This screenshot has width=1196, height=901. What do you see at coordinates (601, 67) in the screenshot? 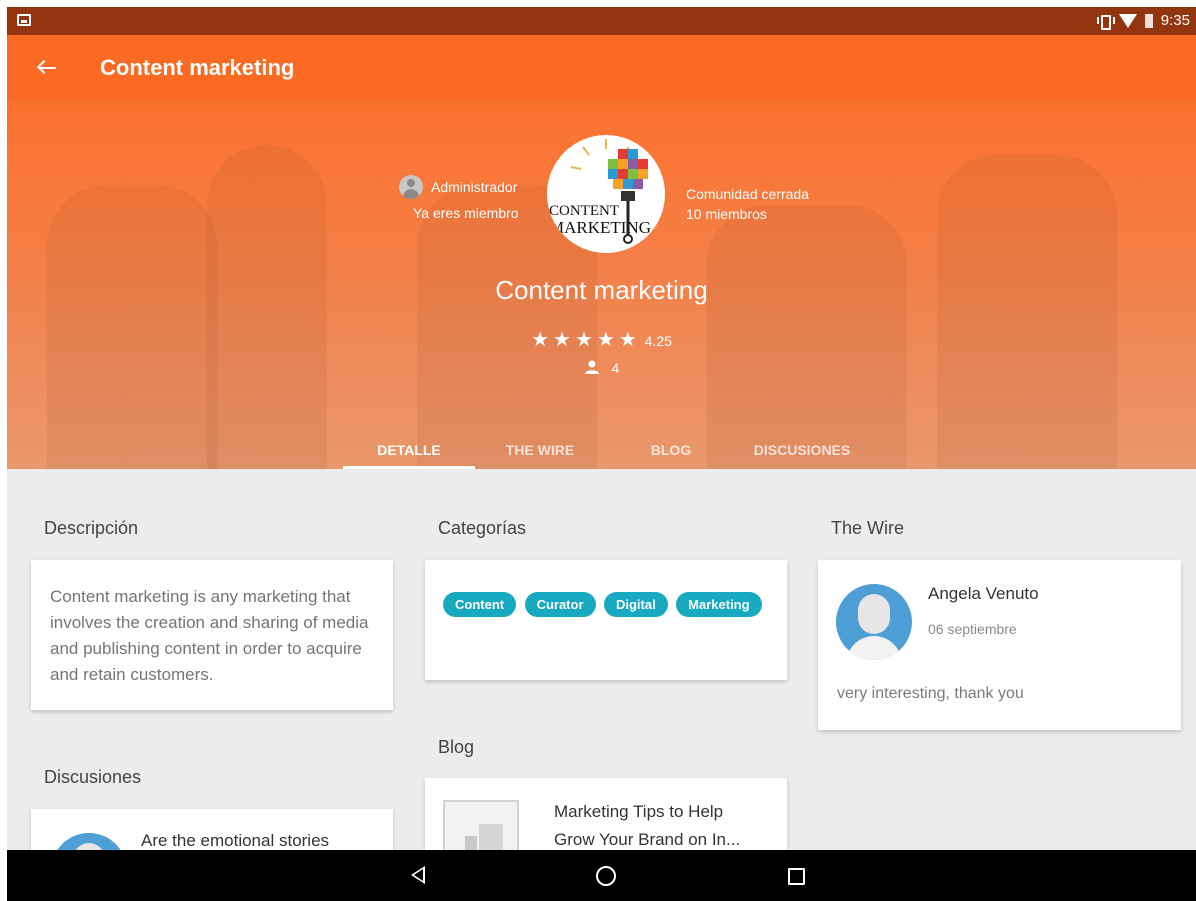
I see `app-bar: Content marketing` at bounding box center [601, 67].